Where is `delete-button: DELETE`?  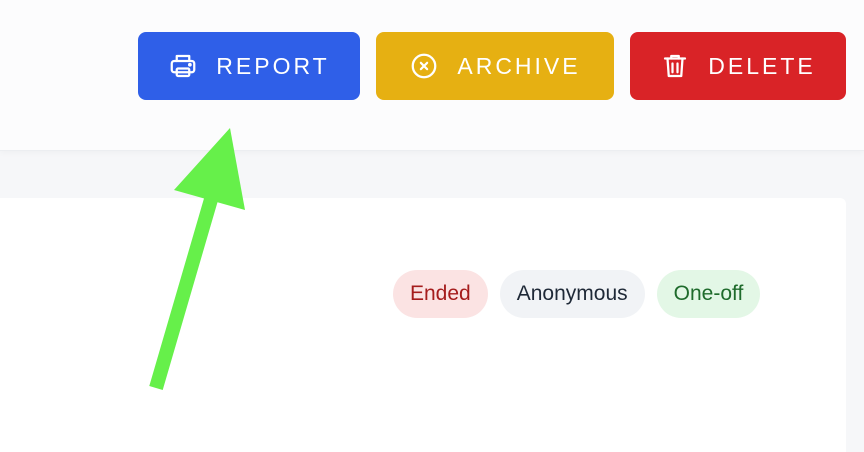
delete-button: DELETE is located at coordinates (738, 66).